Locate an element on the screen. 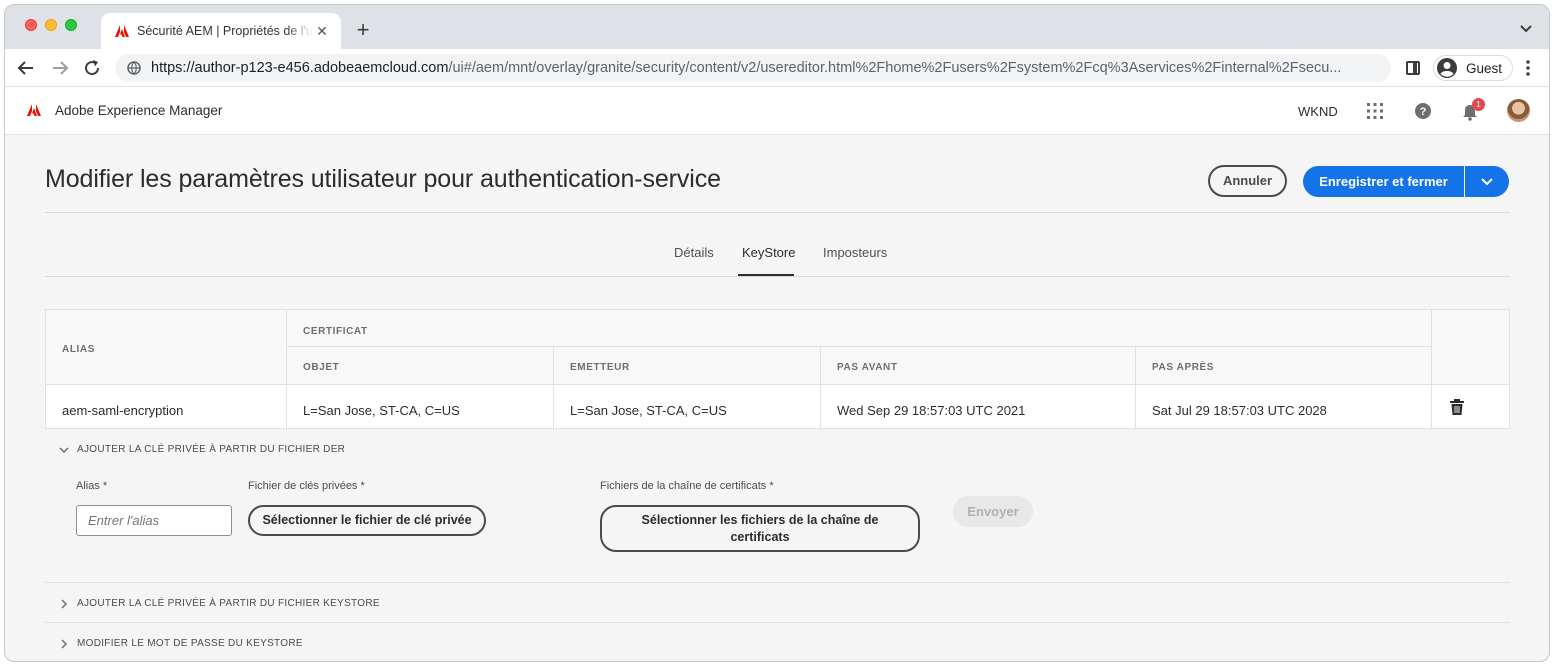 This screenshot has width=1554, height=666. browser-menu-icon is located at coordinates (1528, 68).